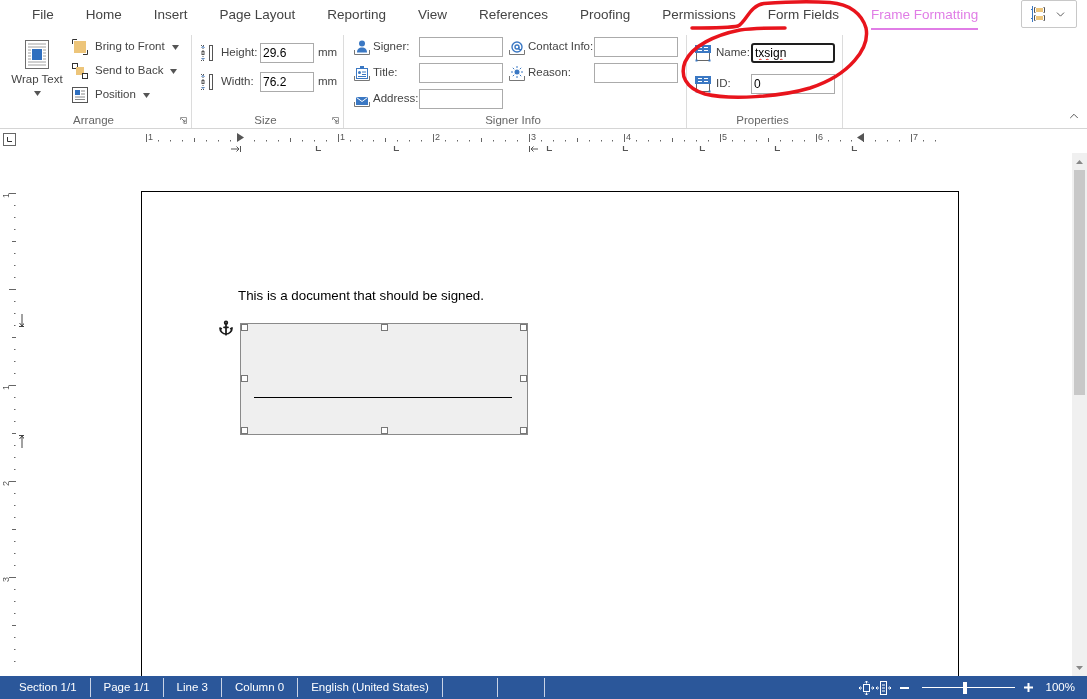 The image size is (1087, 699). I want to click on ribbon-command-button: Position, so click(111, 95).